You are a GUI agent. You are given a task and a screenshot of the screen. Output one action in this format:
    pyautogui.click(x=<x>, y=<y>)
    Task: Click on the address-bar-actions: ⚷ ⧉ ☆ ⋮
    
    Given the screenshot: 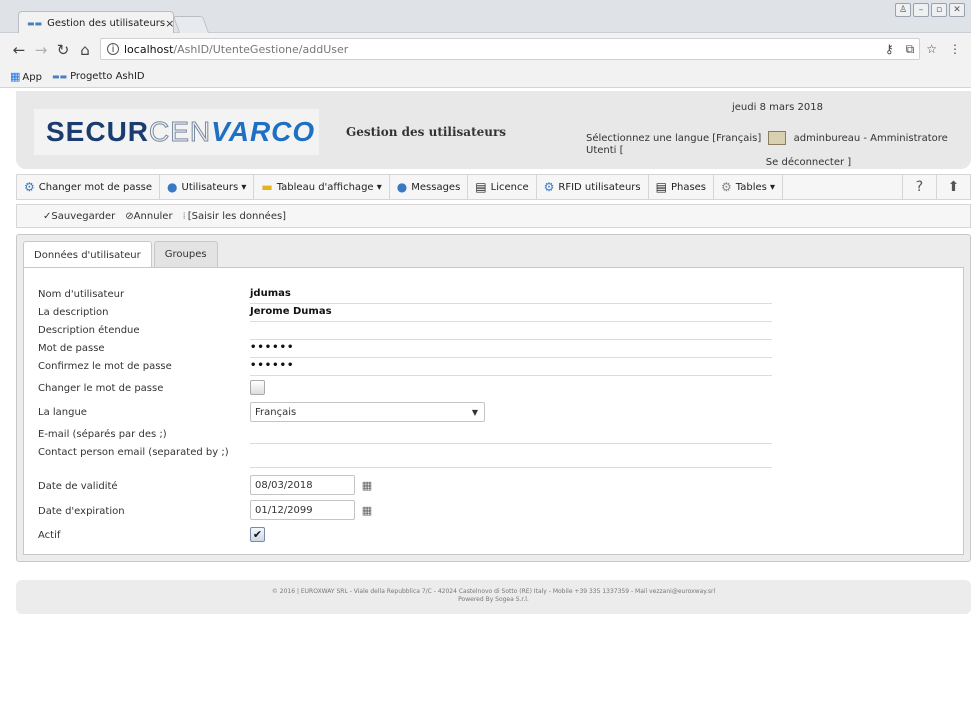 What is the action you would take?
    pyautogui.click(x=923, y=49)
    